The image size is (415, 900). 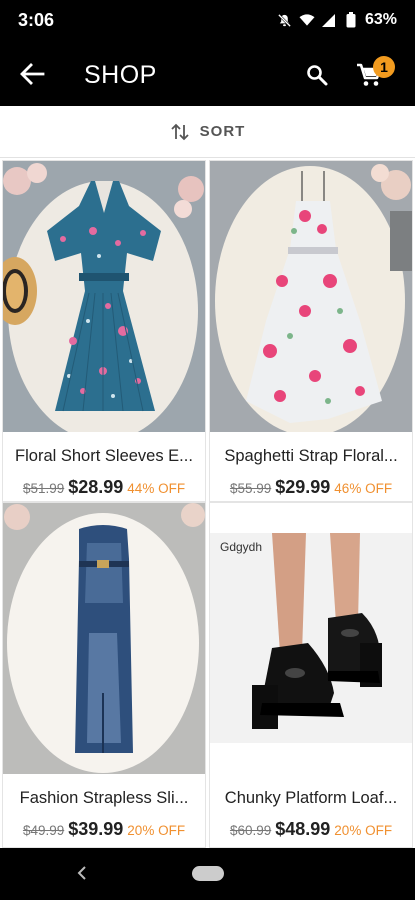 I want to click on search-icon, so click(x=317, y=75).